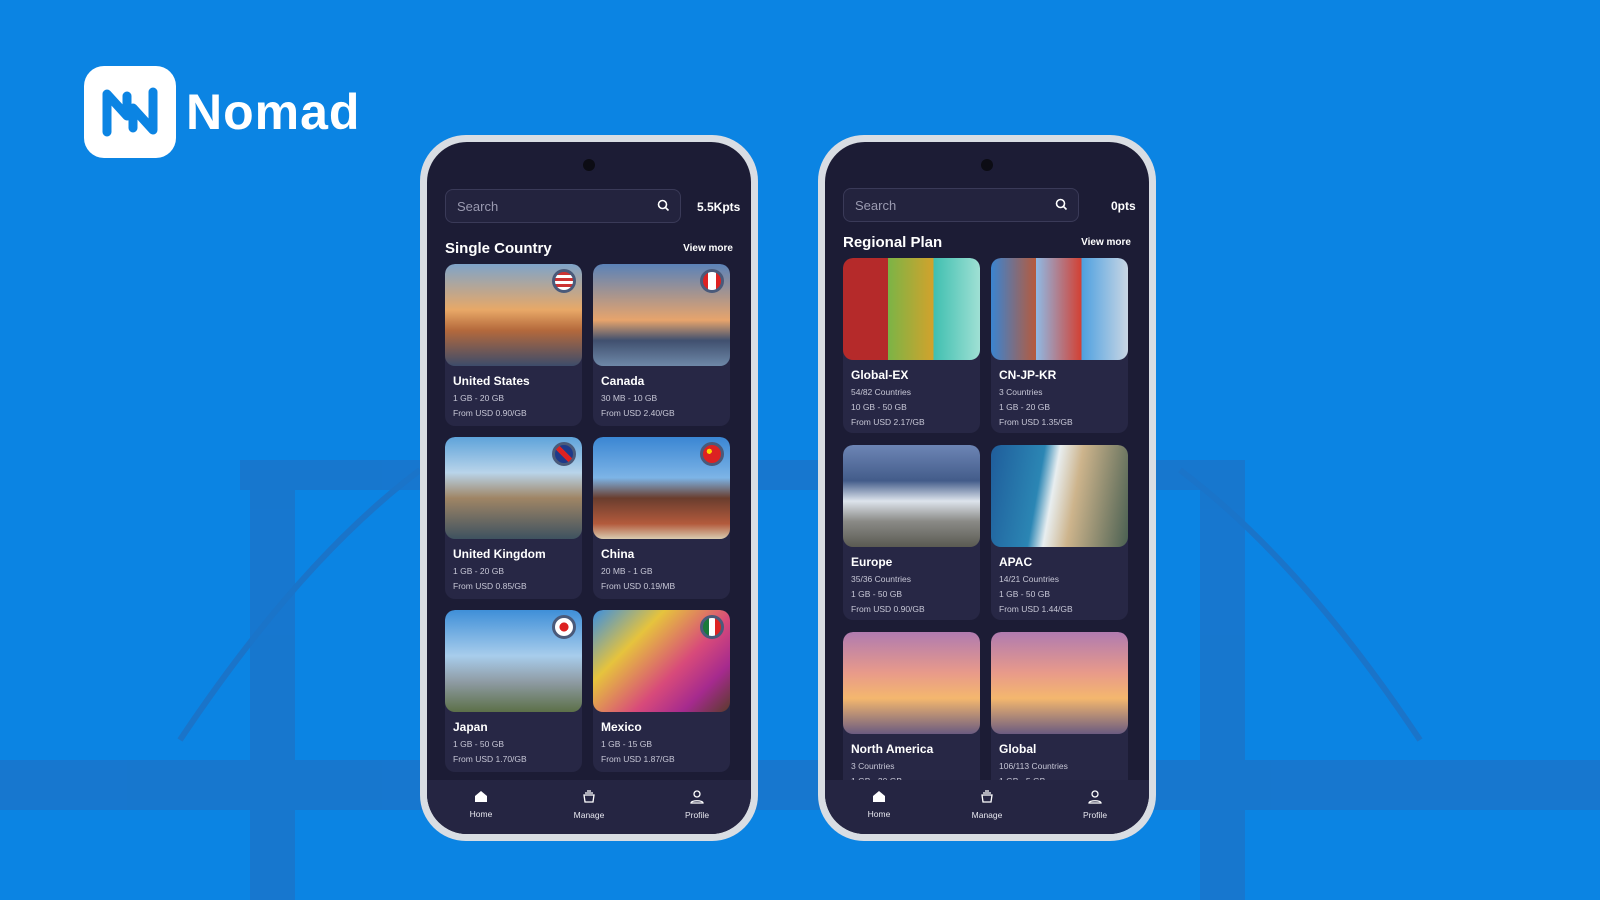 The width and height of the screenshot is (1600, 900). Describe the element at coordinates (1028, 375) in the screenshot. I see `plan-title: CN-JP-KR` at that location.